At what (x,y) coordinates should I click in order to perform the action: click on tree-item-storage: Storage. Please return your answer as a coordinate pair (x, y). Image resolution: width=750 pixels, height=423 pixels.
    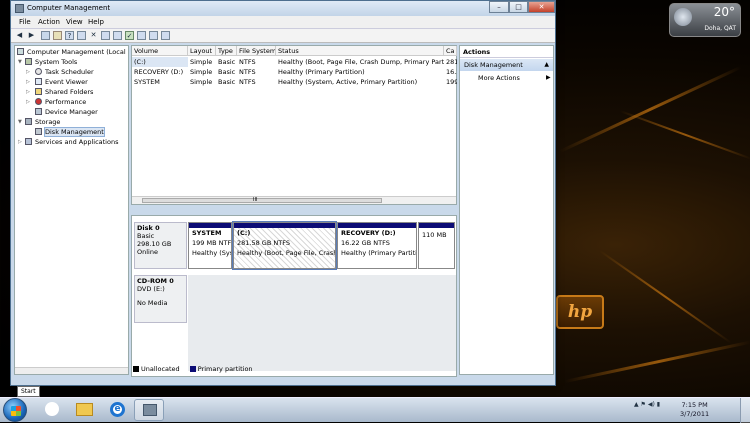
    Looking at the image, I should click on (42, 122).